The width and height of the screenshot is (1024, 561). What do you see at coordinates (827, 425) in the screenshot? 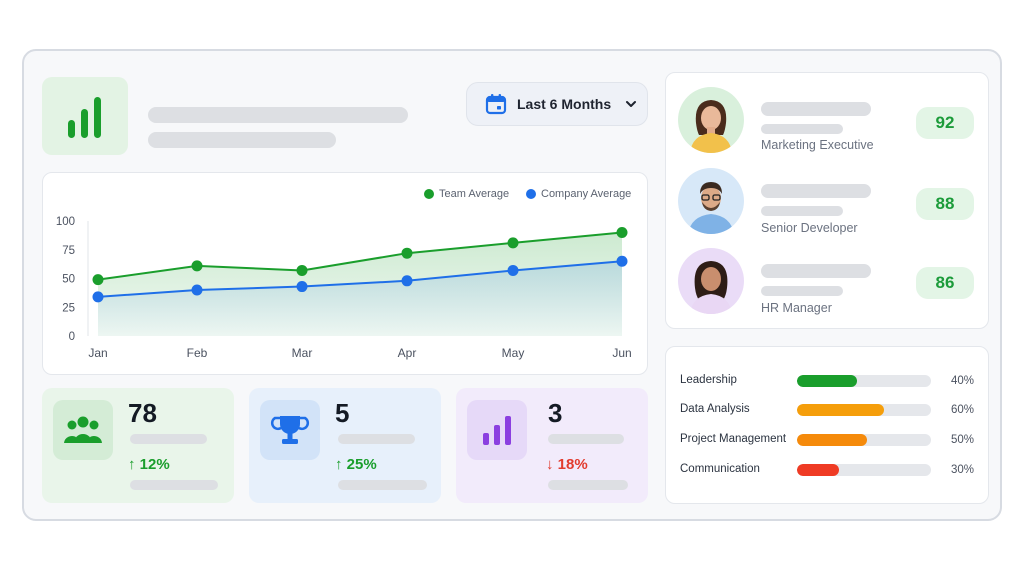
I see `skills-card` at bounding box center [827, 425].